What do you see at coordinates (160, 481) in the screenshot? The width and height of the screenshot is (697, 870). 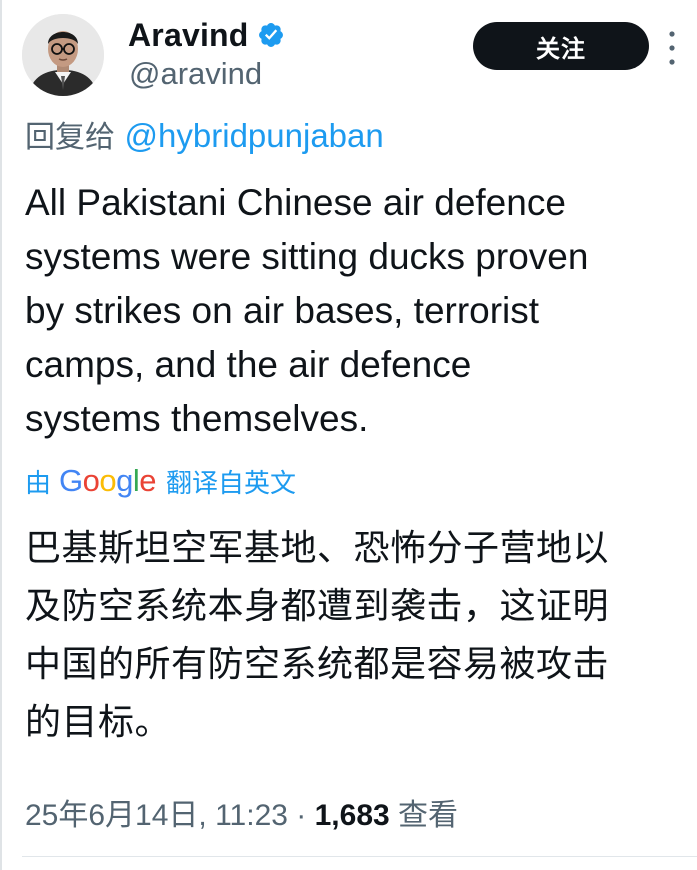 I see `translation-attribution: 由 Google 翻译自英文` at bounding box center [160, 481].